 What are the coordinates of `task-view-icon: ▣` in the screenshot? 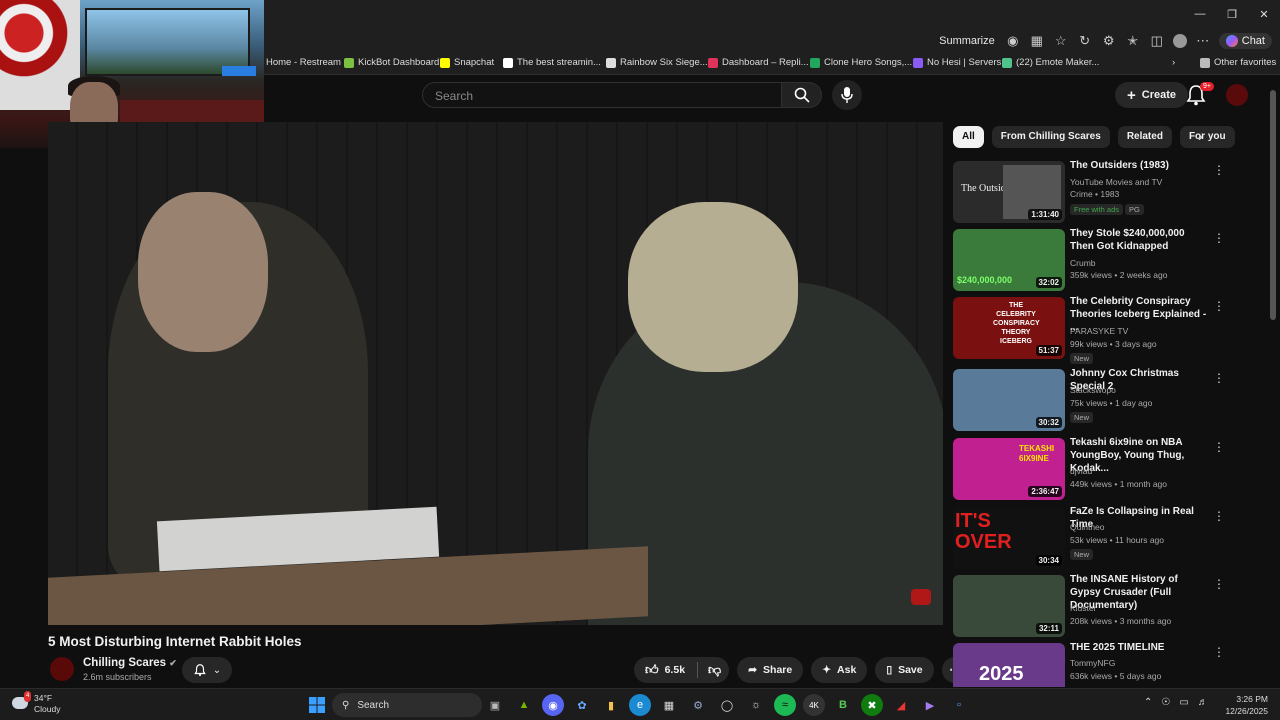 It's located at (495, 705).